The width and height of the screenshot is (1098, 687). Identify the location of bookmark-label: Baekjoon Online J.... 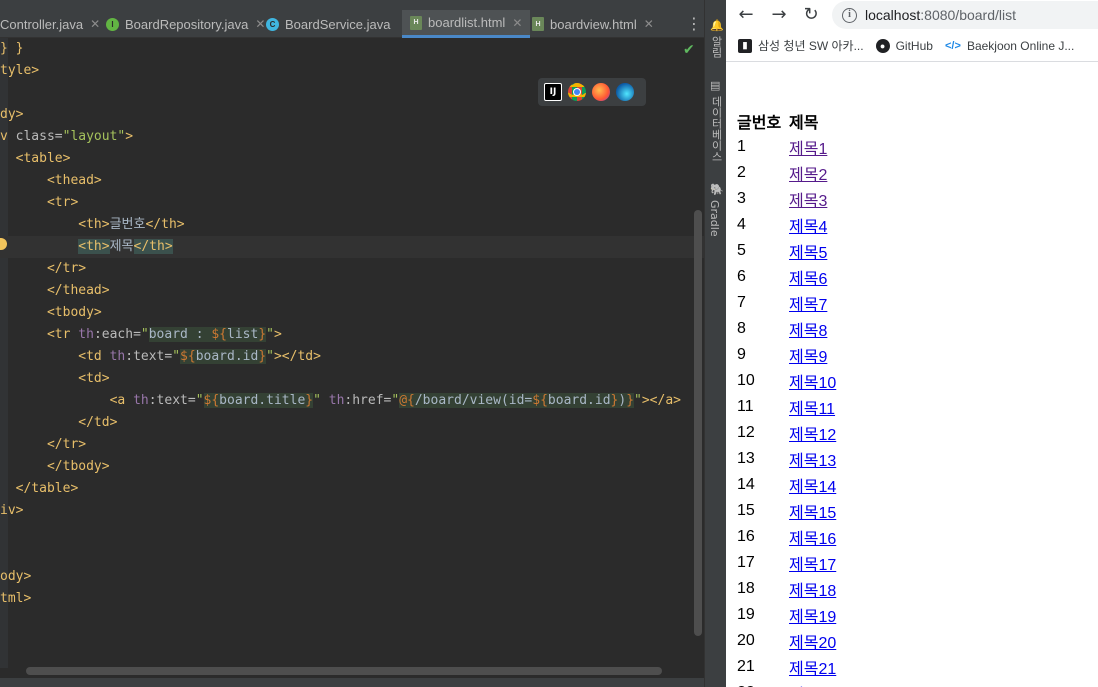
(1020, 45).